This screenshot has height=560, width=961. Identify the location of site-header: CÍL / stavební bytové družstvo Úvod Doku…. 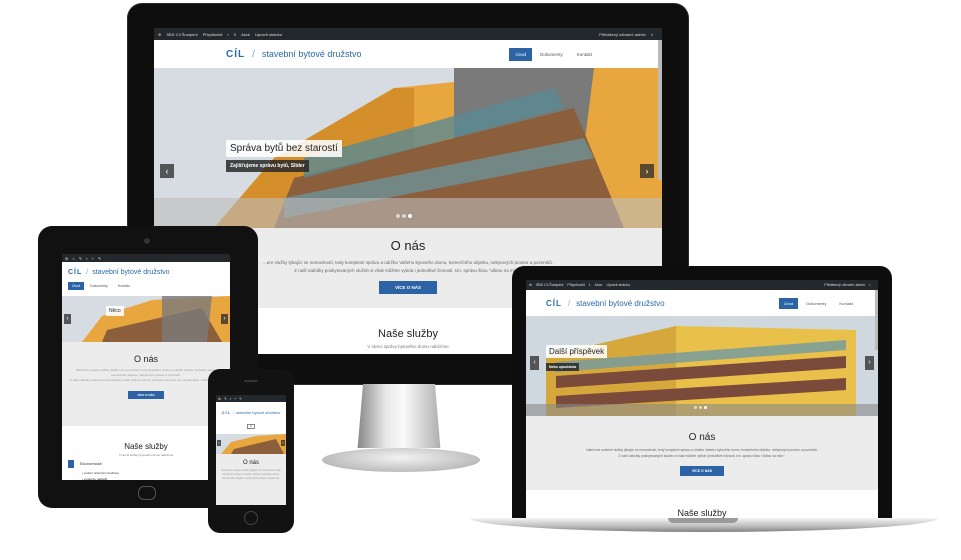
(702, 303).